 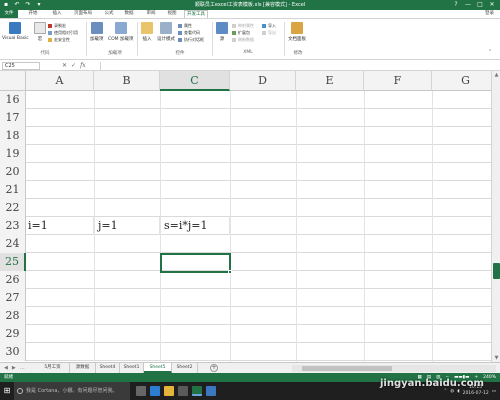 What do you see at coordinates (97, 32) in the screenshot?
I see `addins-button: 加载项` at bounding box center [97, 32].